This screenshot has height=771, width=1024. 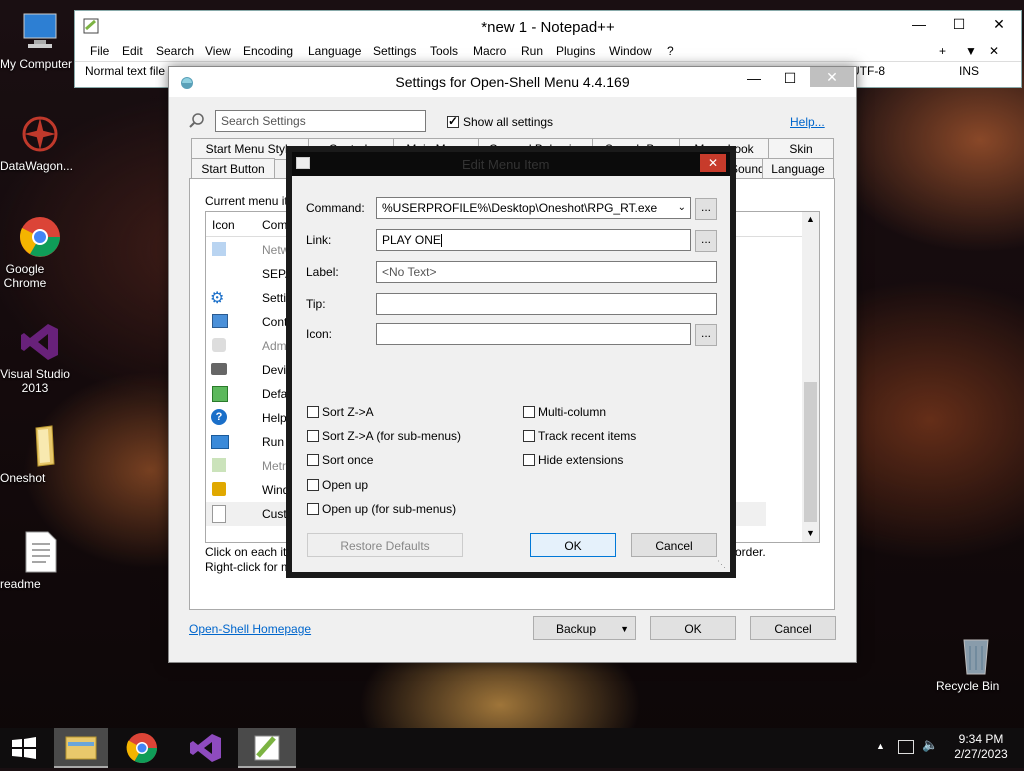 I want to click on track-recent-items-checkbox, so click(x=529, y=436).